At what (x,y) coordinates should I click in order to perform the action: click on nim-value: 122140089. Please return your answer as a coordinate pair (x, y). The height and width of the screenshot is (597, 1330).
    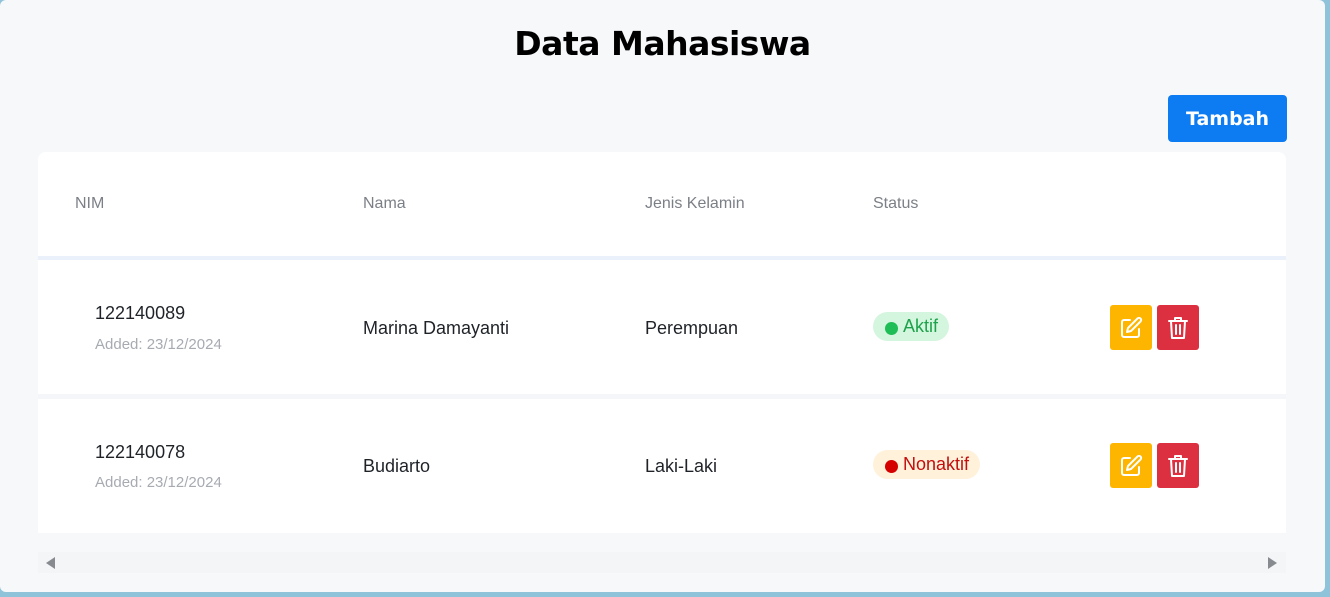
    Looking at the image, I should click on (140, 313).